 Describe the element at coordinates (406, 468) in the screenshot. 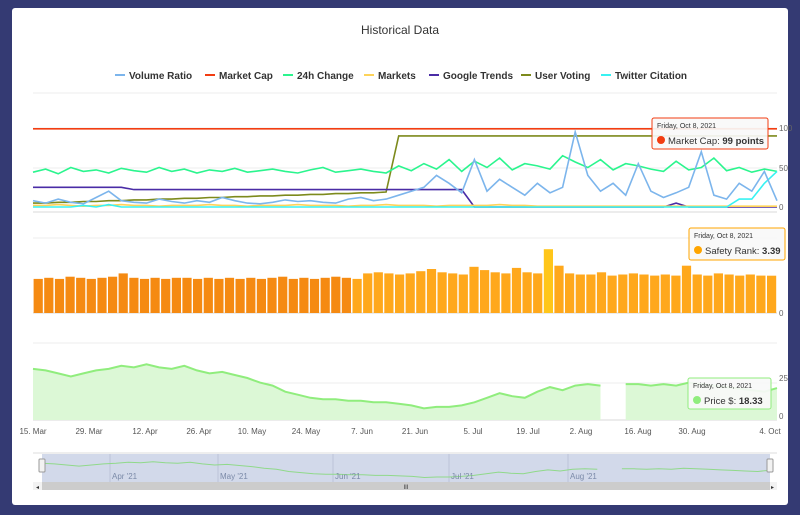

I see `navigator-selected-range` at that location.